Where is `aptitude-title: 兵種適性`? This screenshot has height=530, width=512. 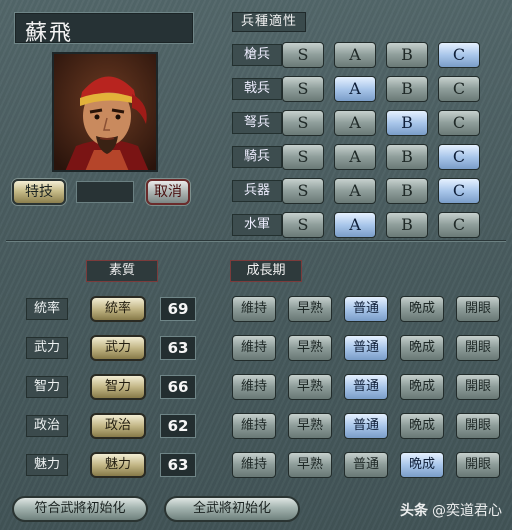
aptitude-title: 兵種適性 is located at coordinates (269, 22).